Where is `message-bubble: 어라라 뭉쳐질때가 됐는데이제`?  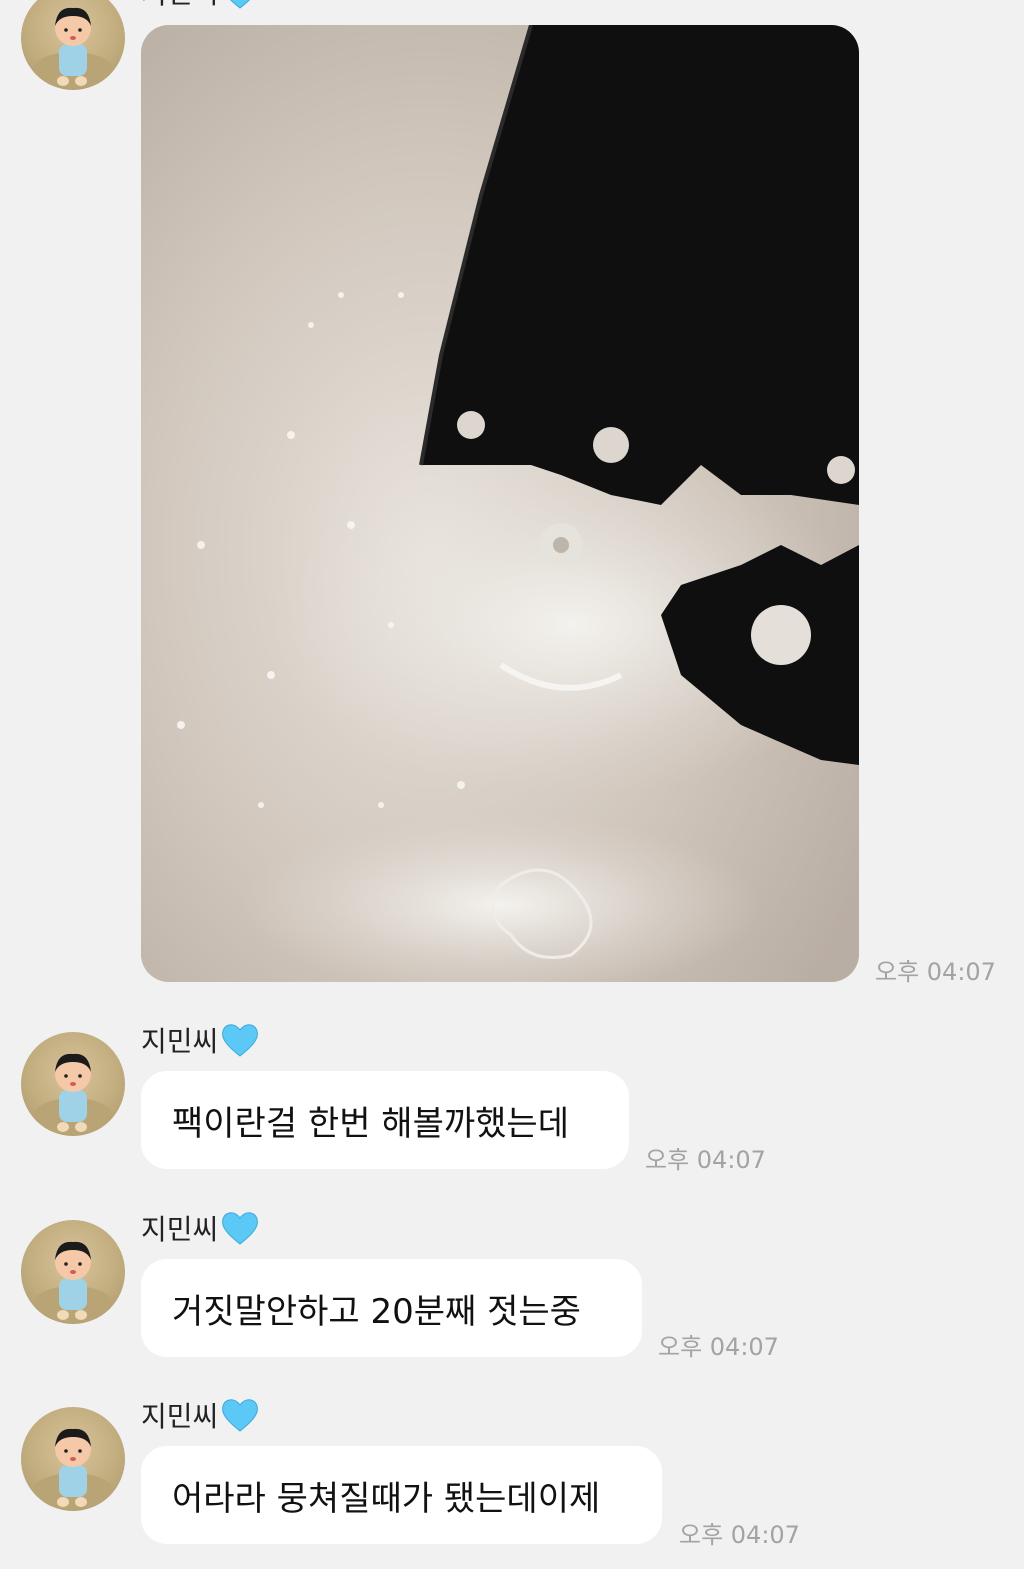 message-bubble: 어라라 뭉쳐질때가 됐는데이제 is located at coordinates (401, 1495).